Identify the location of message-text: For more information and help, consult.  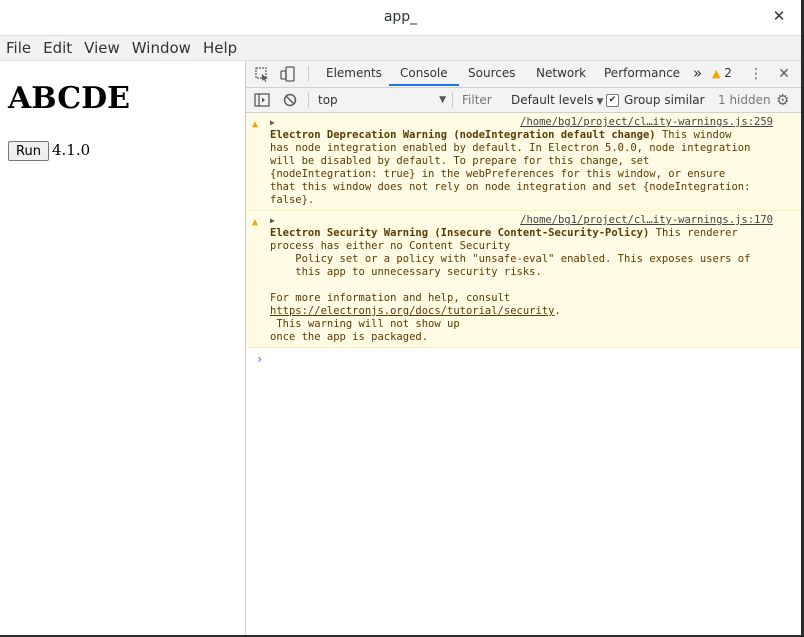
(390, 298).